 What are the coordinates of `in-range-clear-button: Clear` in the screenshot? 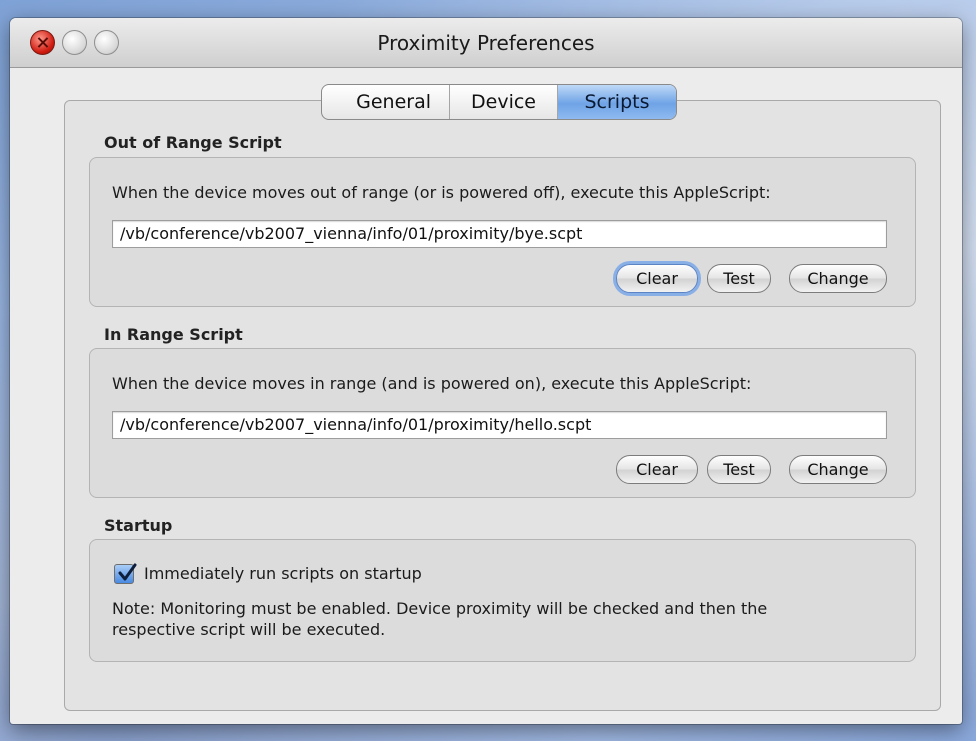 It's located at (657, 469).